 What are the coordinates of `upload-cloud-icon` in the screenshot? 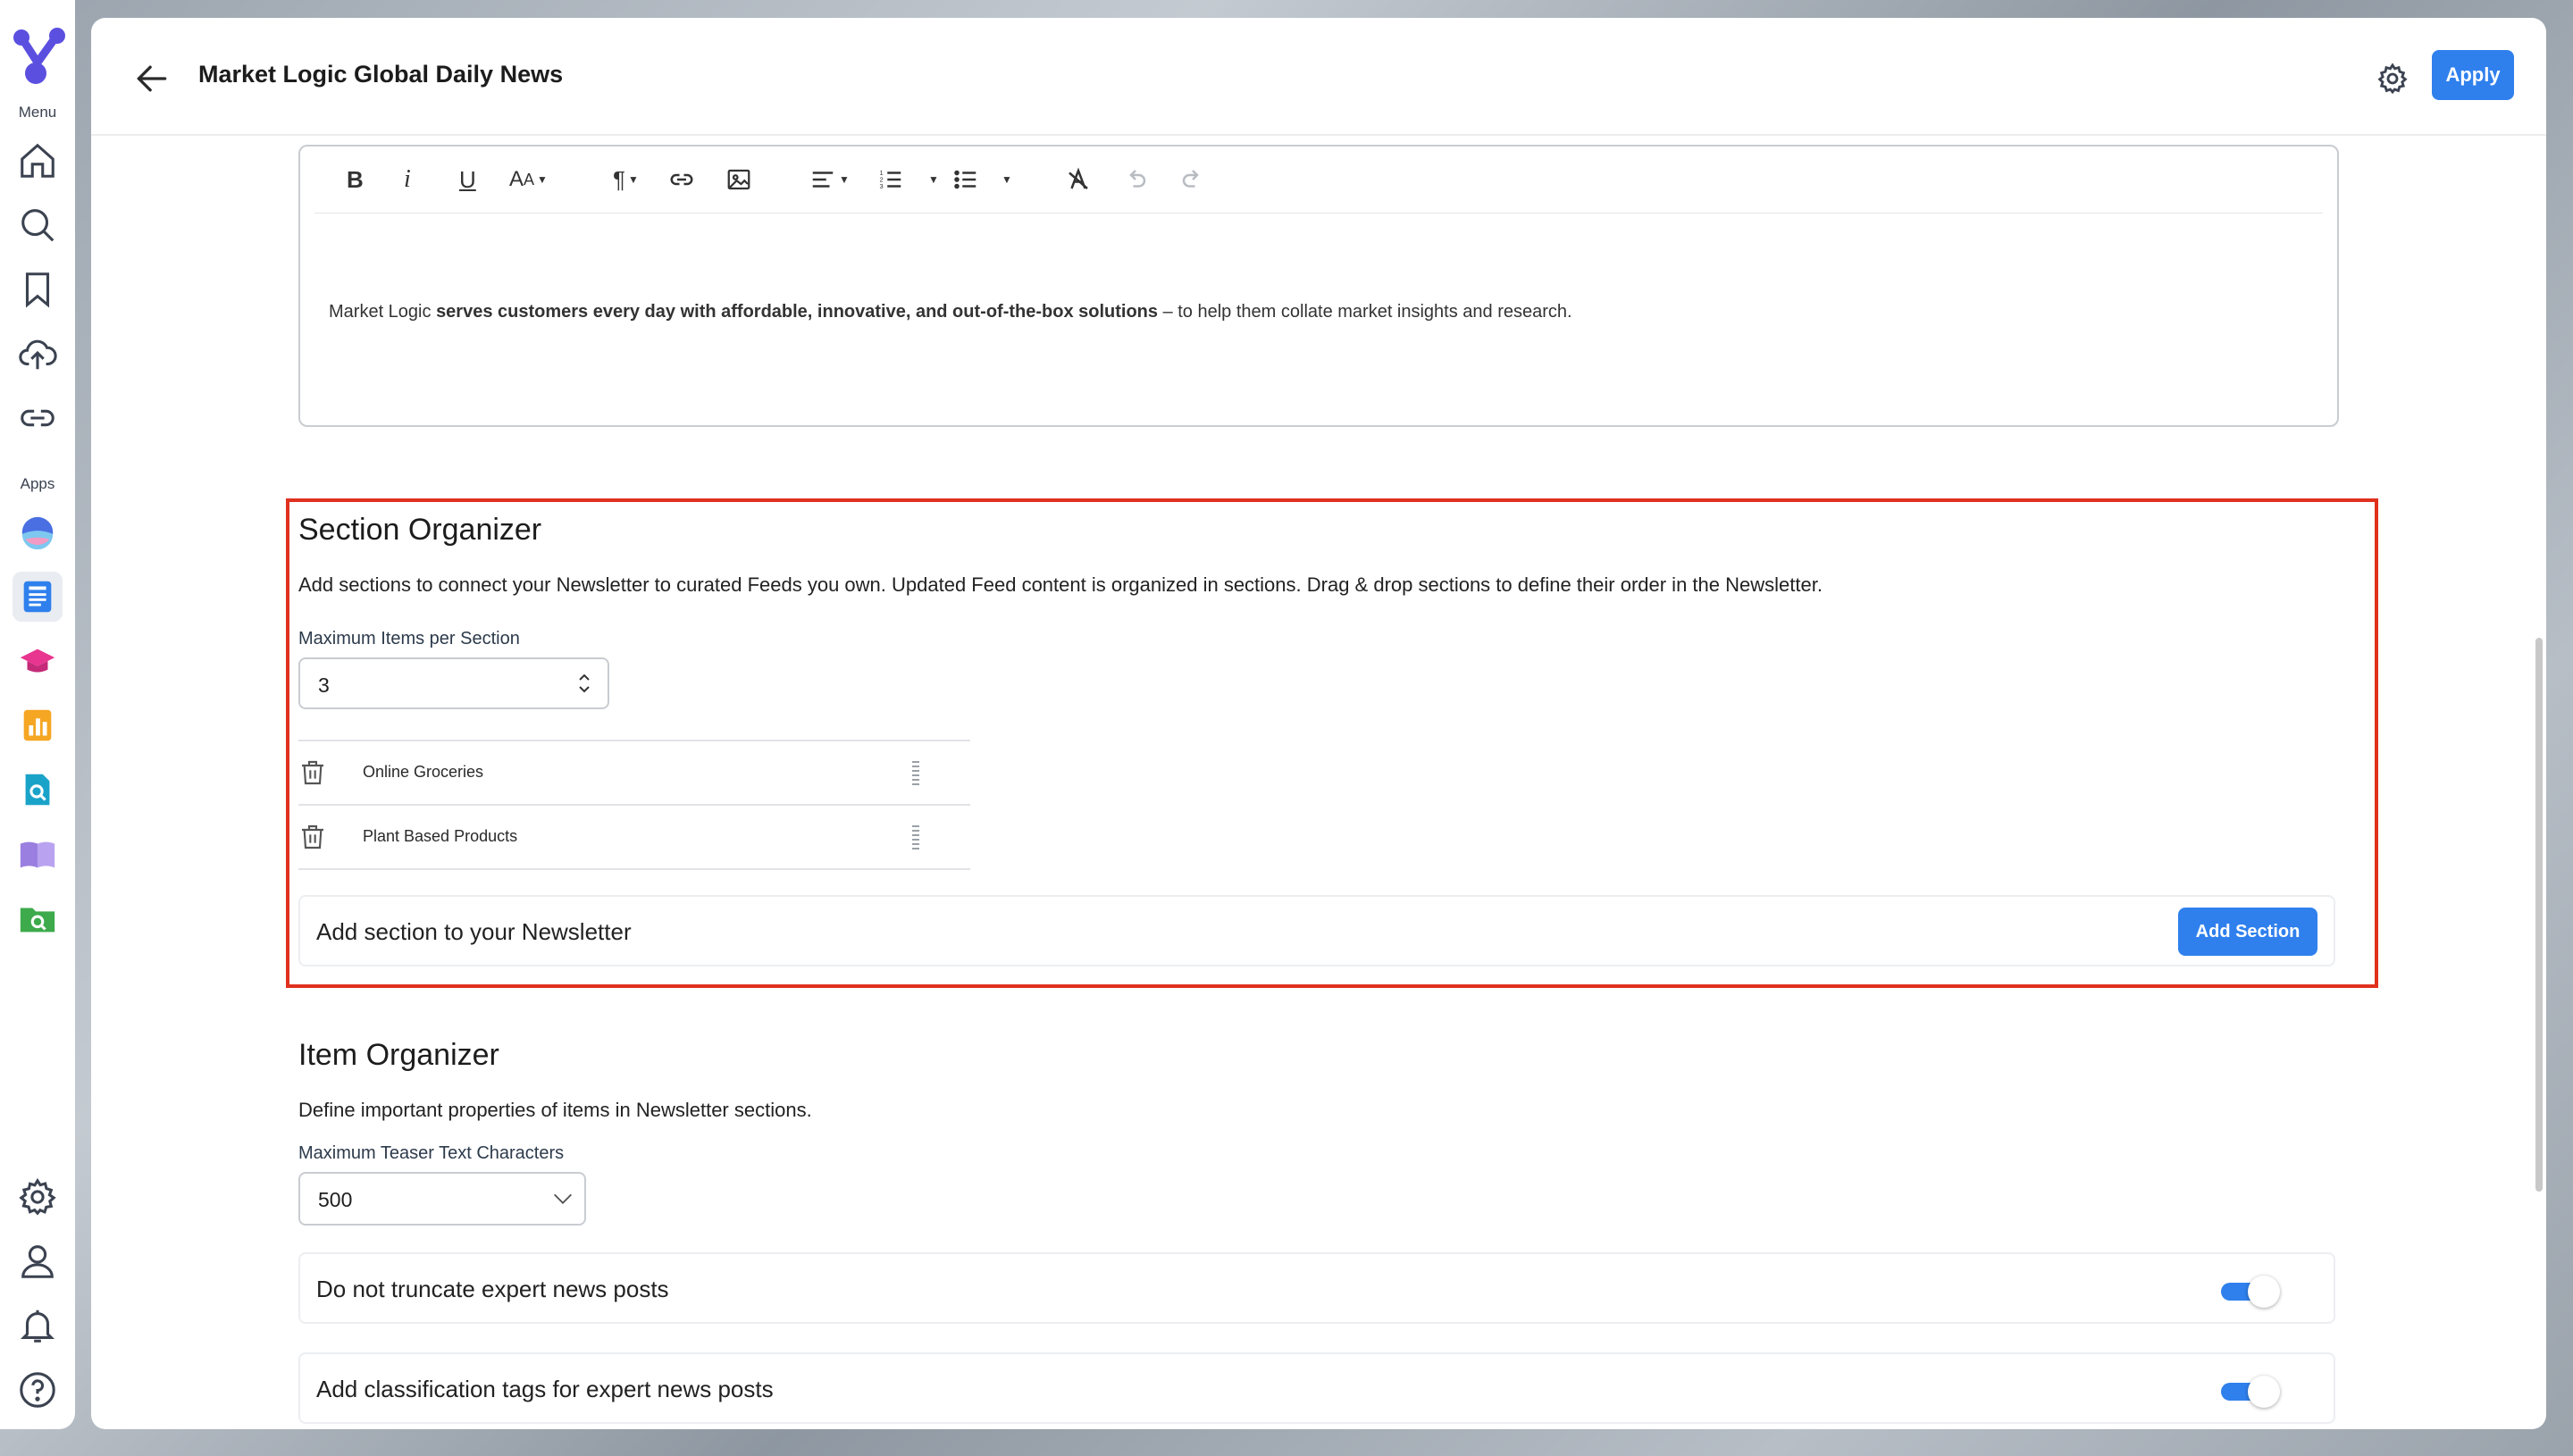 It's located at (38, 354).